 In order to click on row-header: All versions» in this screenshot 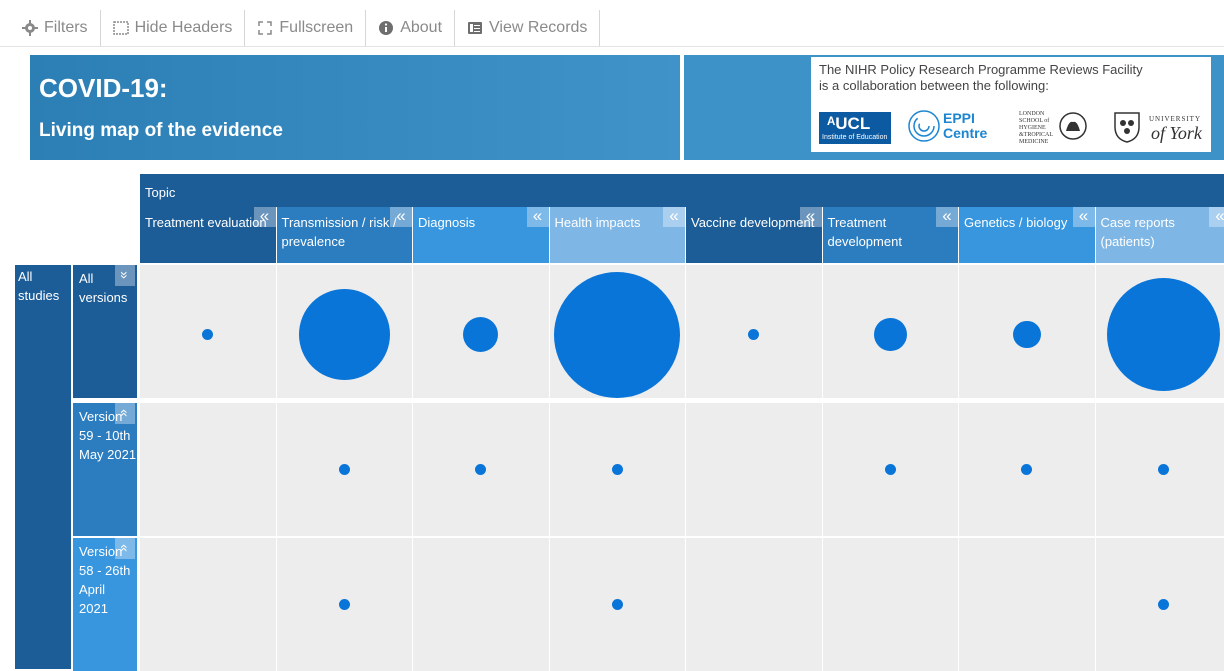, I will do `click(105, 331)`.